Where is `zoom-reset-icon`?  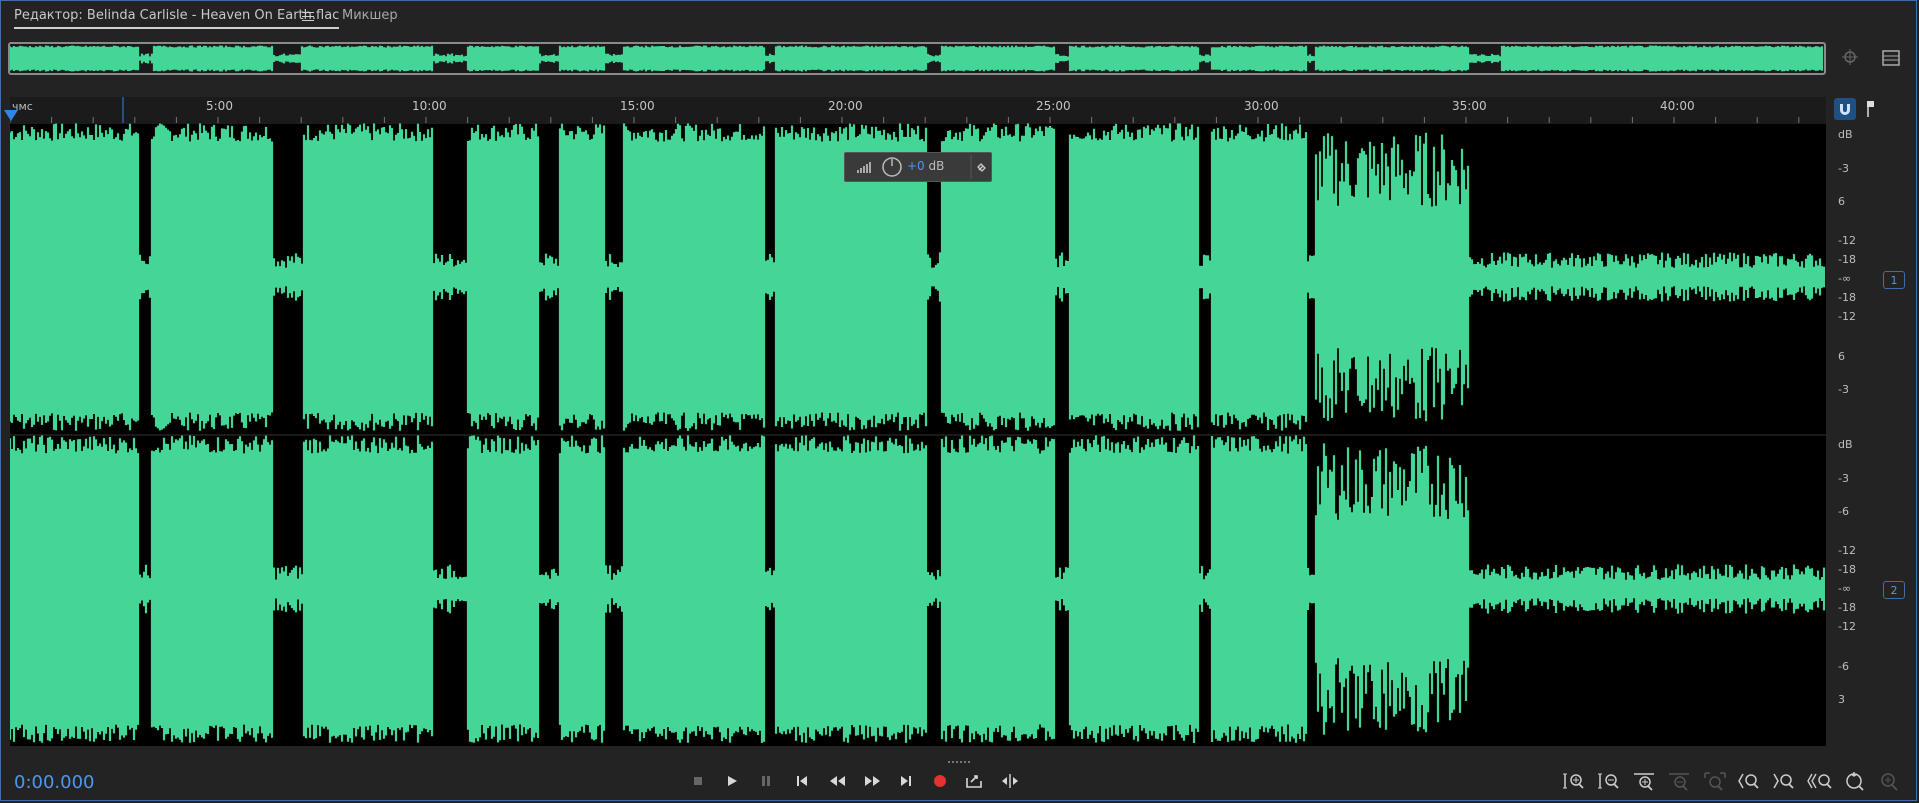 zoom-reset-icon is located at coordinates (1855, 781).